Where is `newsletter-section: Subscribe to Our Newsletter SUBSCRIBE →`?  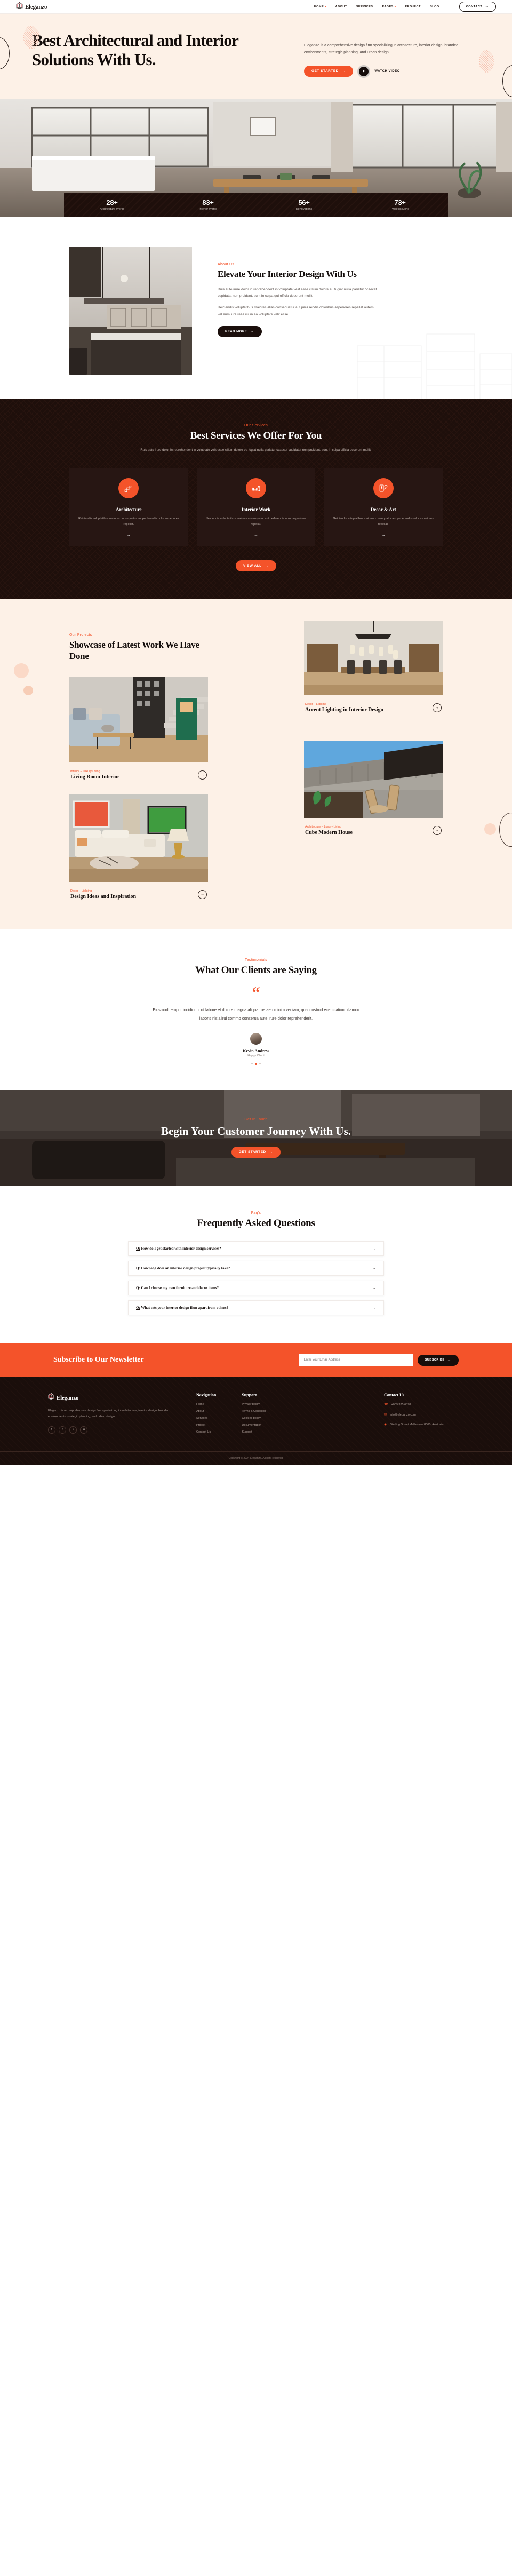 newsletter-section: Subscribe to Our Newsletter SUBSCRIBE → is located at coordinates (256, 1360).